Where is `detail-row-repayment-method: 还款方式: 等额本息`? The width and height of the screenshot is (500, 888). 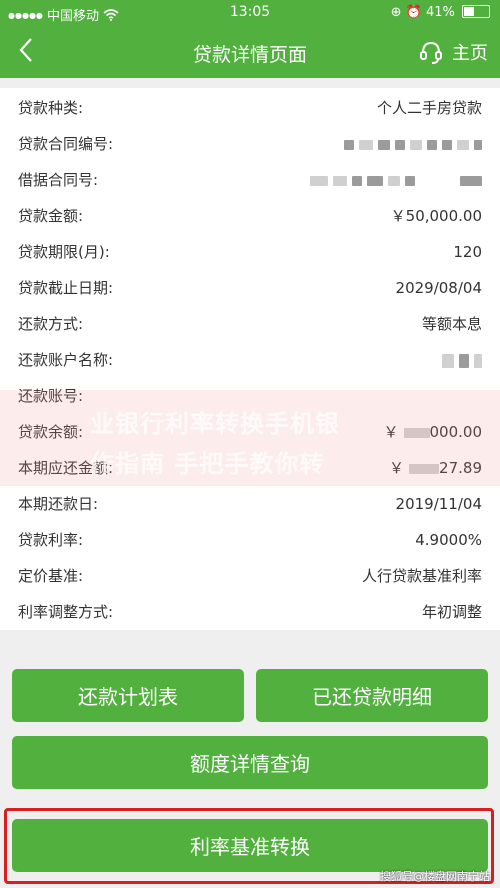
detail-row-repayment-method: 还款方式: 等额本息 is located at coordinates (250, 324).